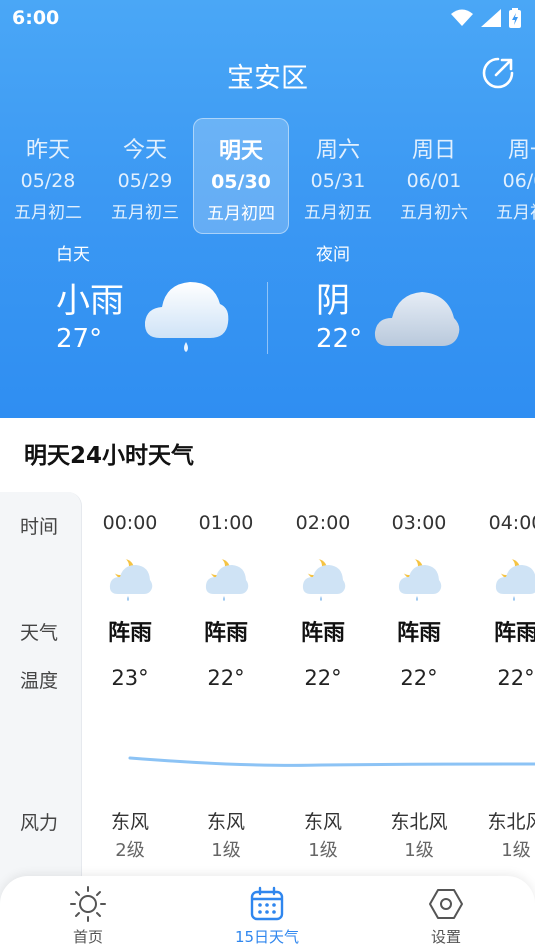  I want to click on day-lunar: 五月初三, so click(145, 213).